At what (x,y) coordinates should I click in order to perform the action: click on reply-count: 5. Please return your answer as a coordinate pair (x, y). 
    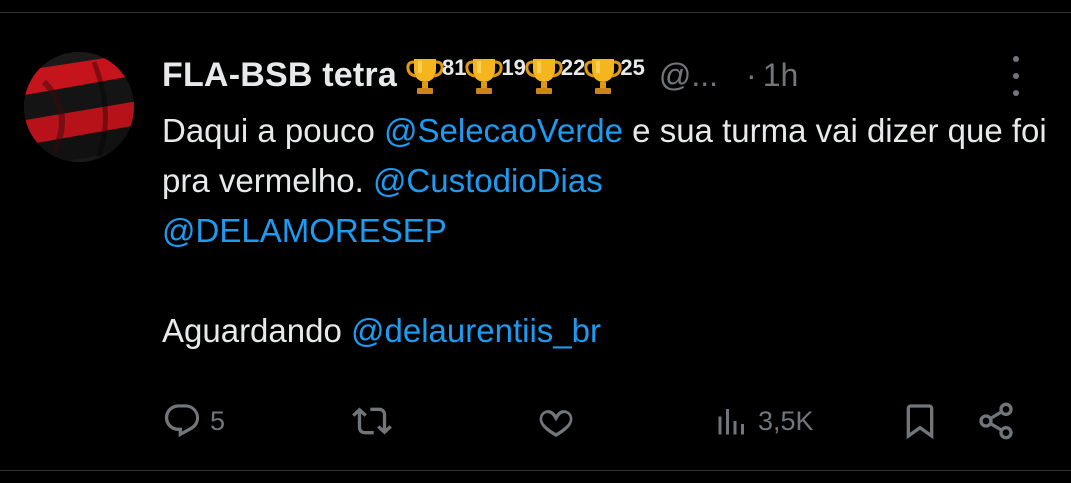
    Looking at the image, I should click on (218, 420).